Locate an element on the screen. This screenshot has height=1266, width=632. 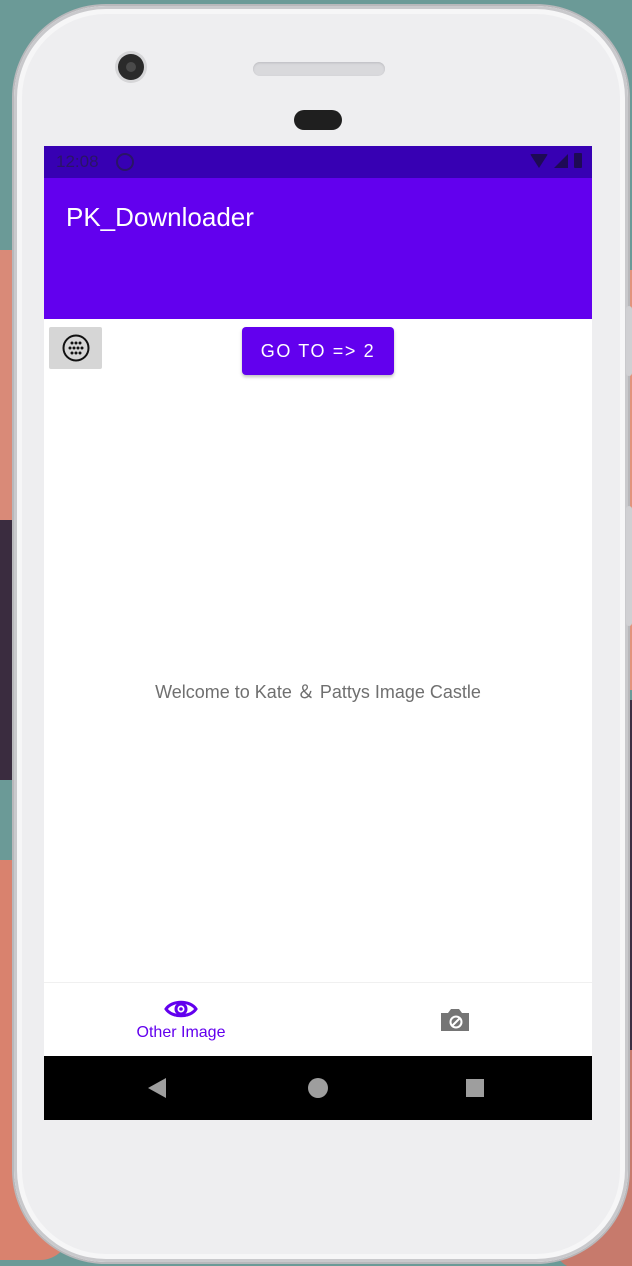
nav-item-camera is located at coordinates (455, 1020).